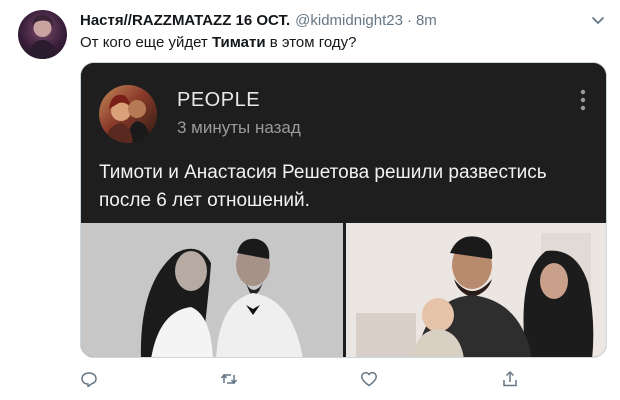  Describe the element at coordinates (510, 379) in the screenshot. I see `share-icon` at that location.